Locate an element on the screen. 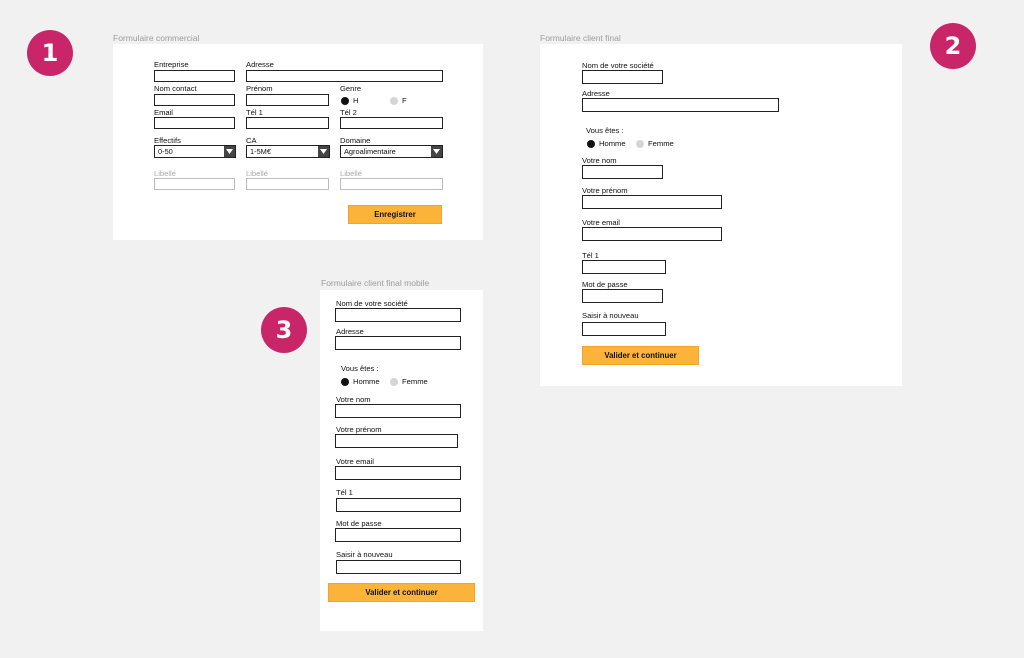 The height and width of the screenshot is (658, 1024). genre-h-radio: H is located at coordinates (349, 100).